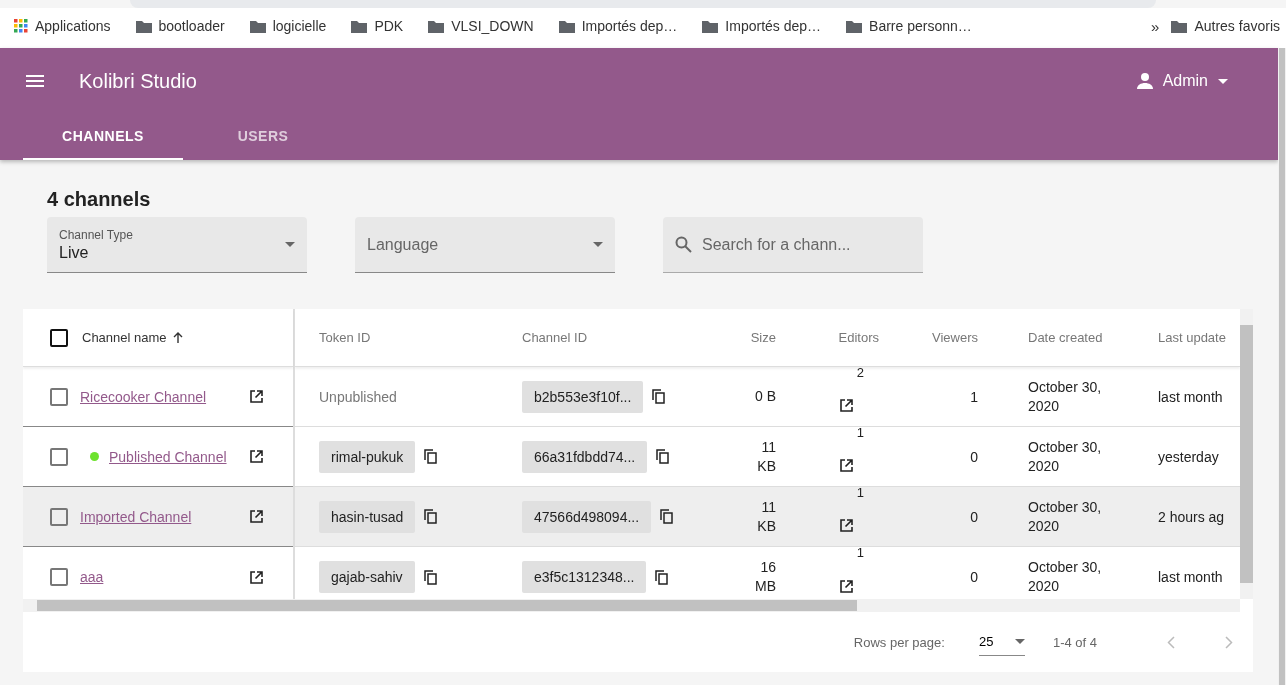 The image size is (1286, 685). What do you see at coordinates (177, 337) in the screenshot?
I see `sort-arrow-icon` at bounding box center [177, 337].